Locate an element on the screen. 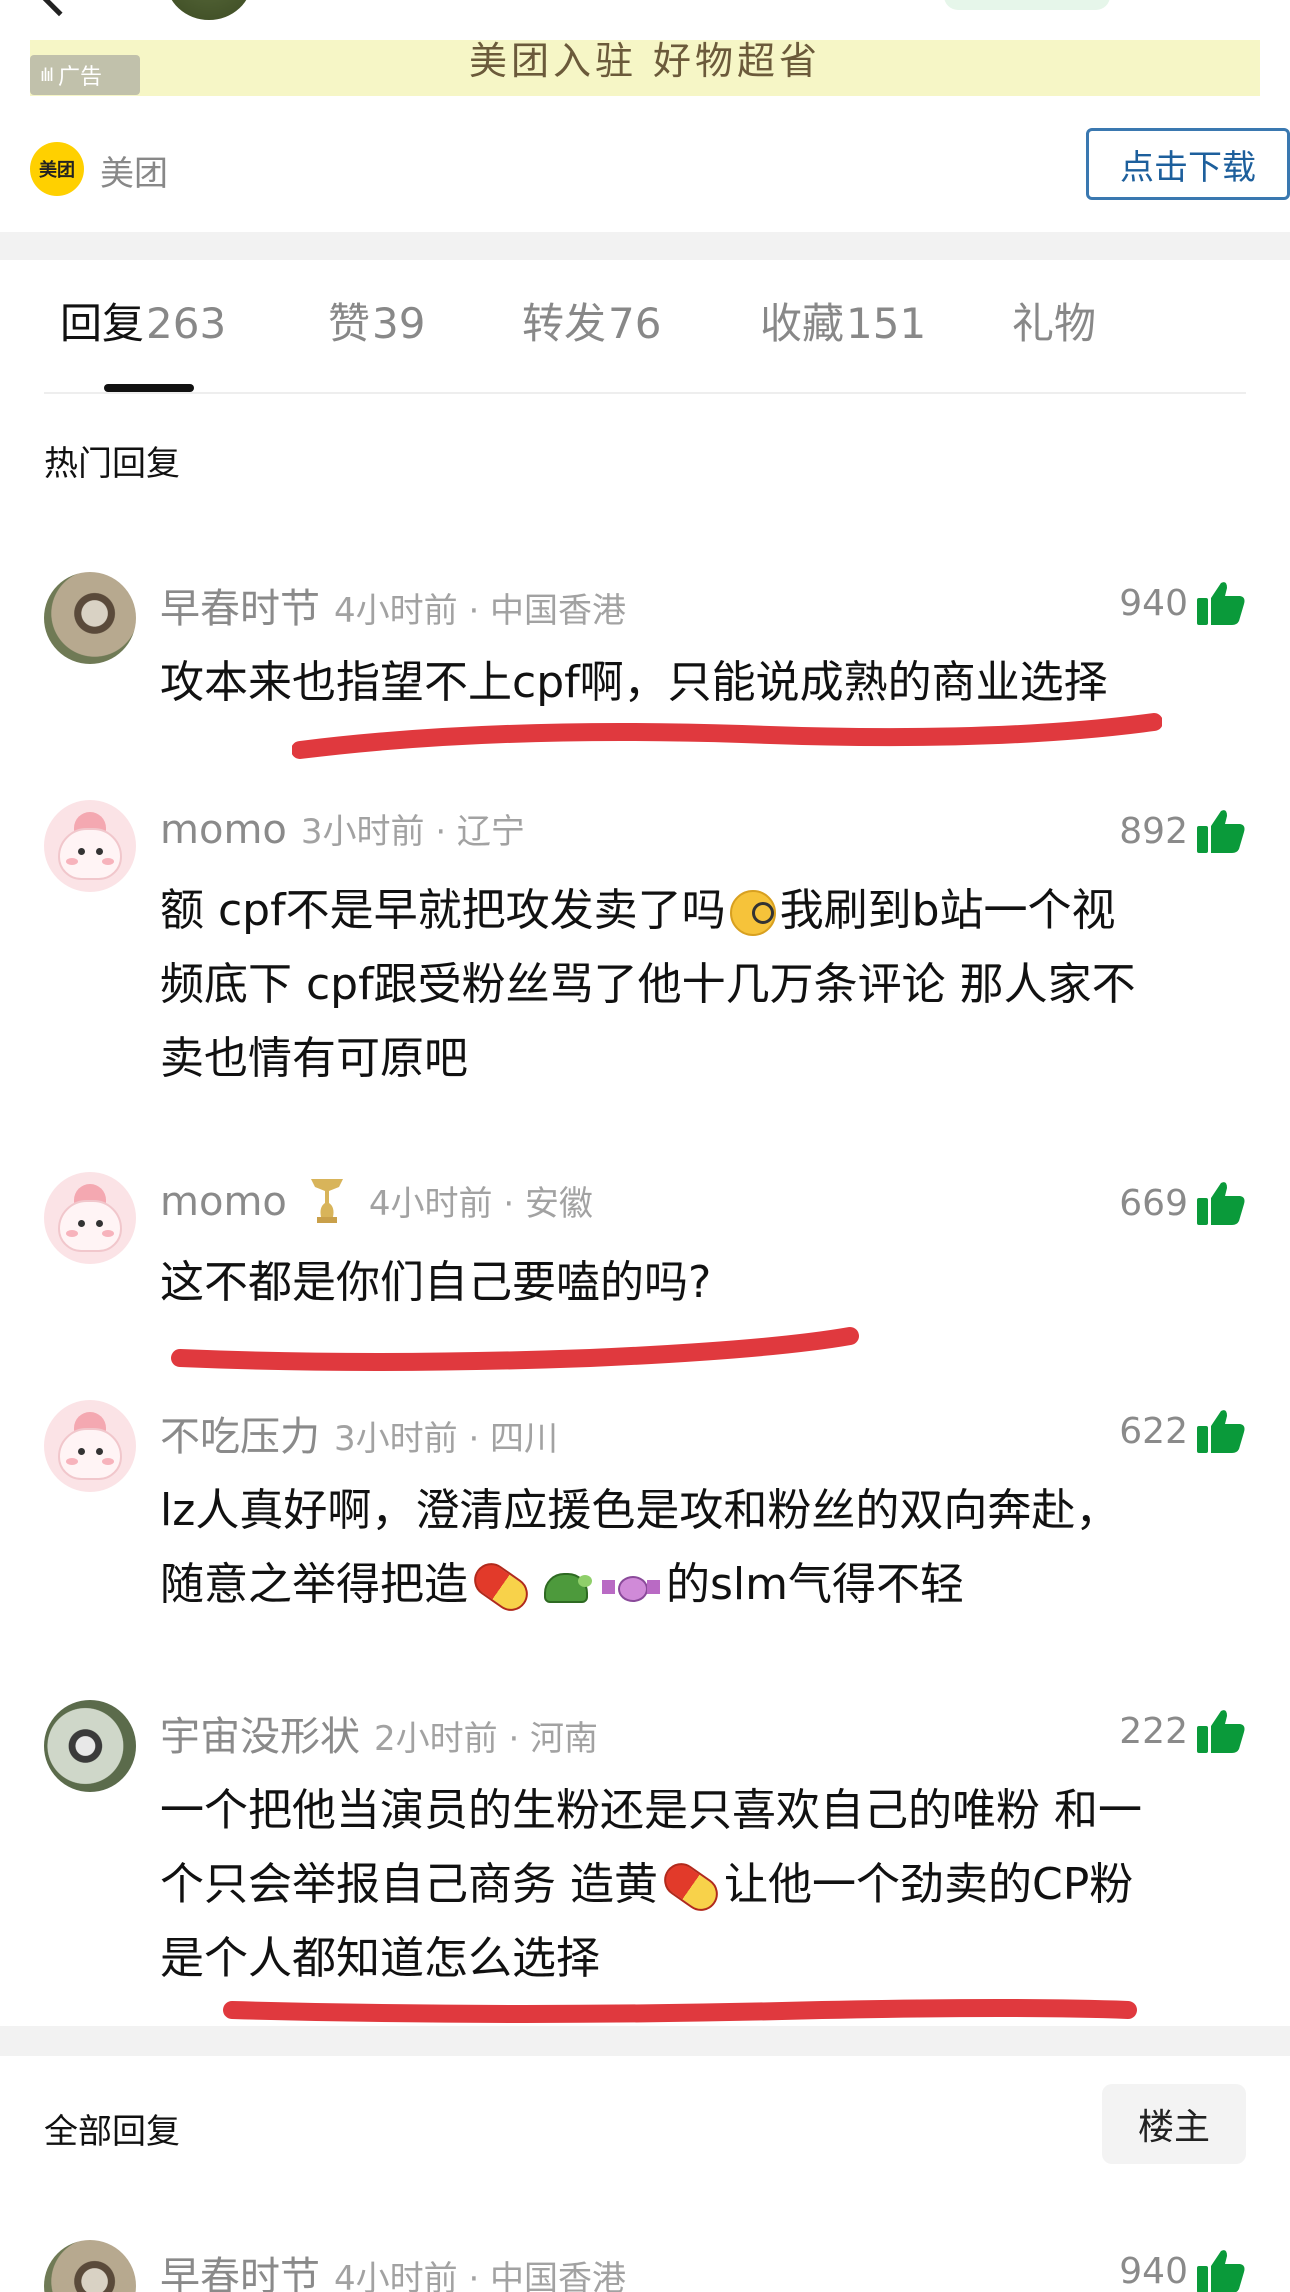 This screenshot has width=1290, height=2292. text-line: 频底下 cpf跟受粉丝骂了他十几万条评论 那人家不 is located at coordinates (648, 984).